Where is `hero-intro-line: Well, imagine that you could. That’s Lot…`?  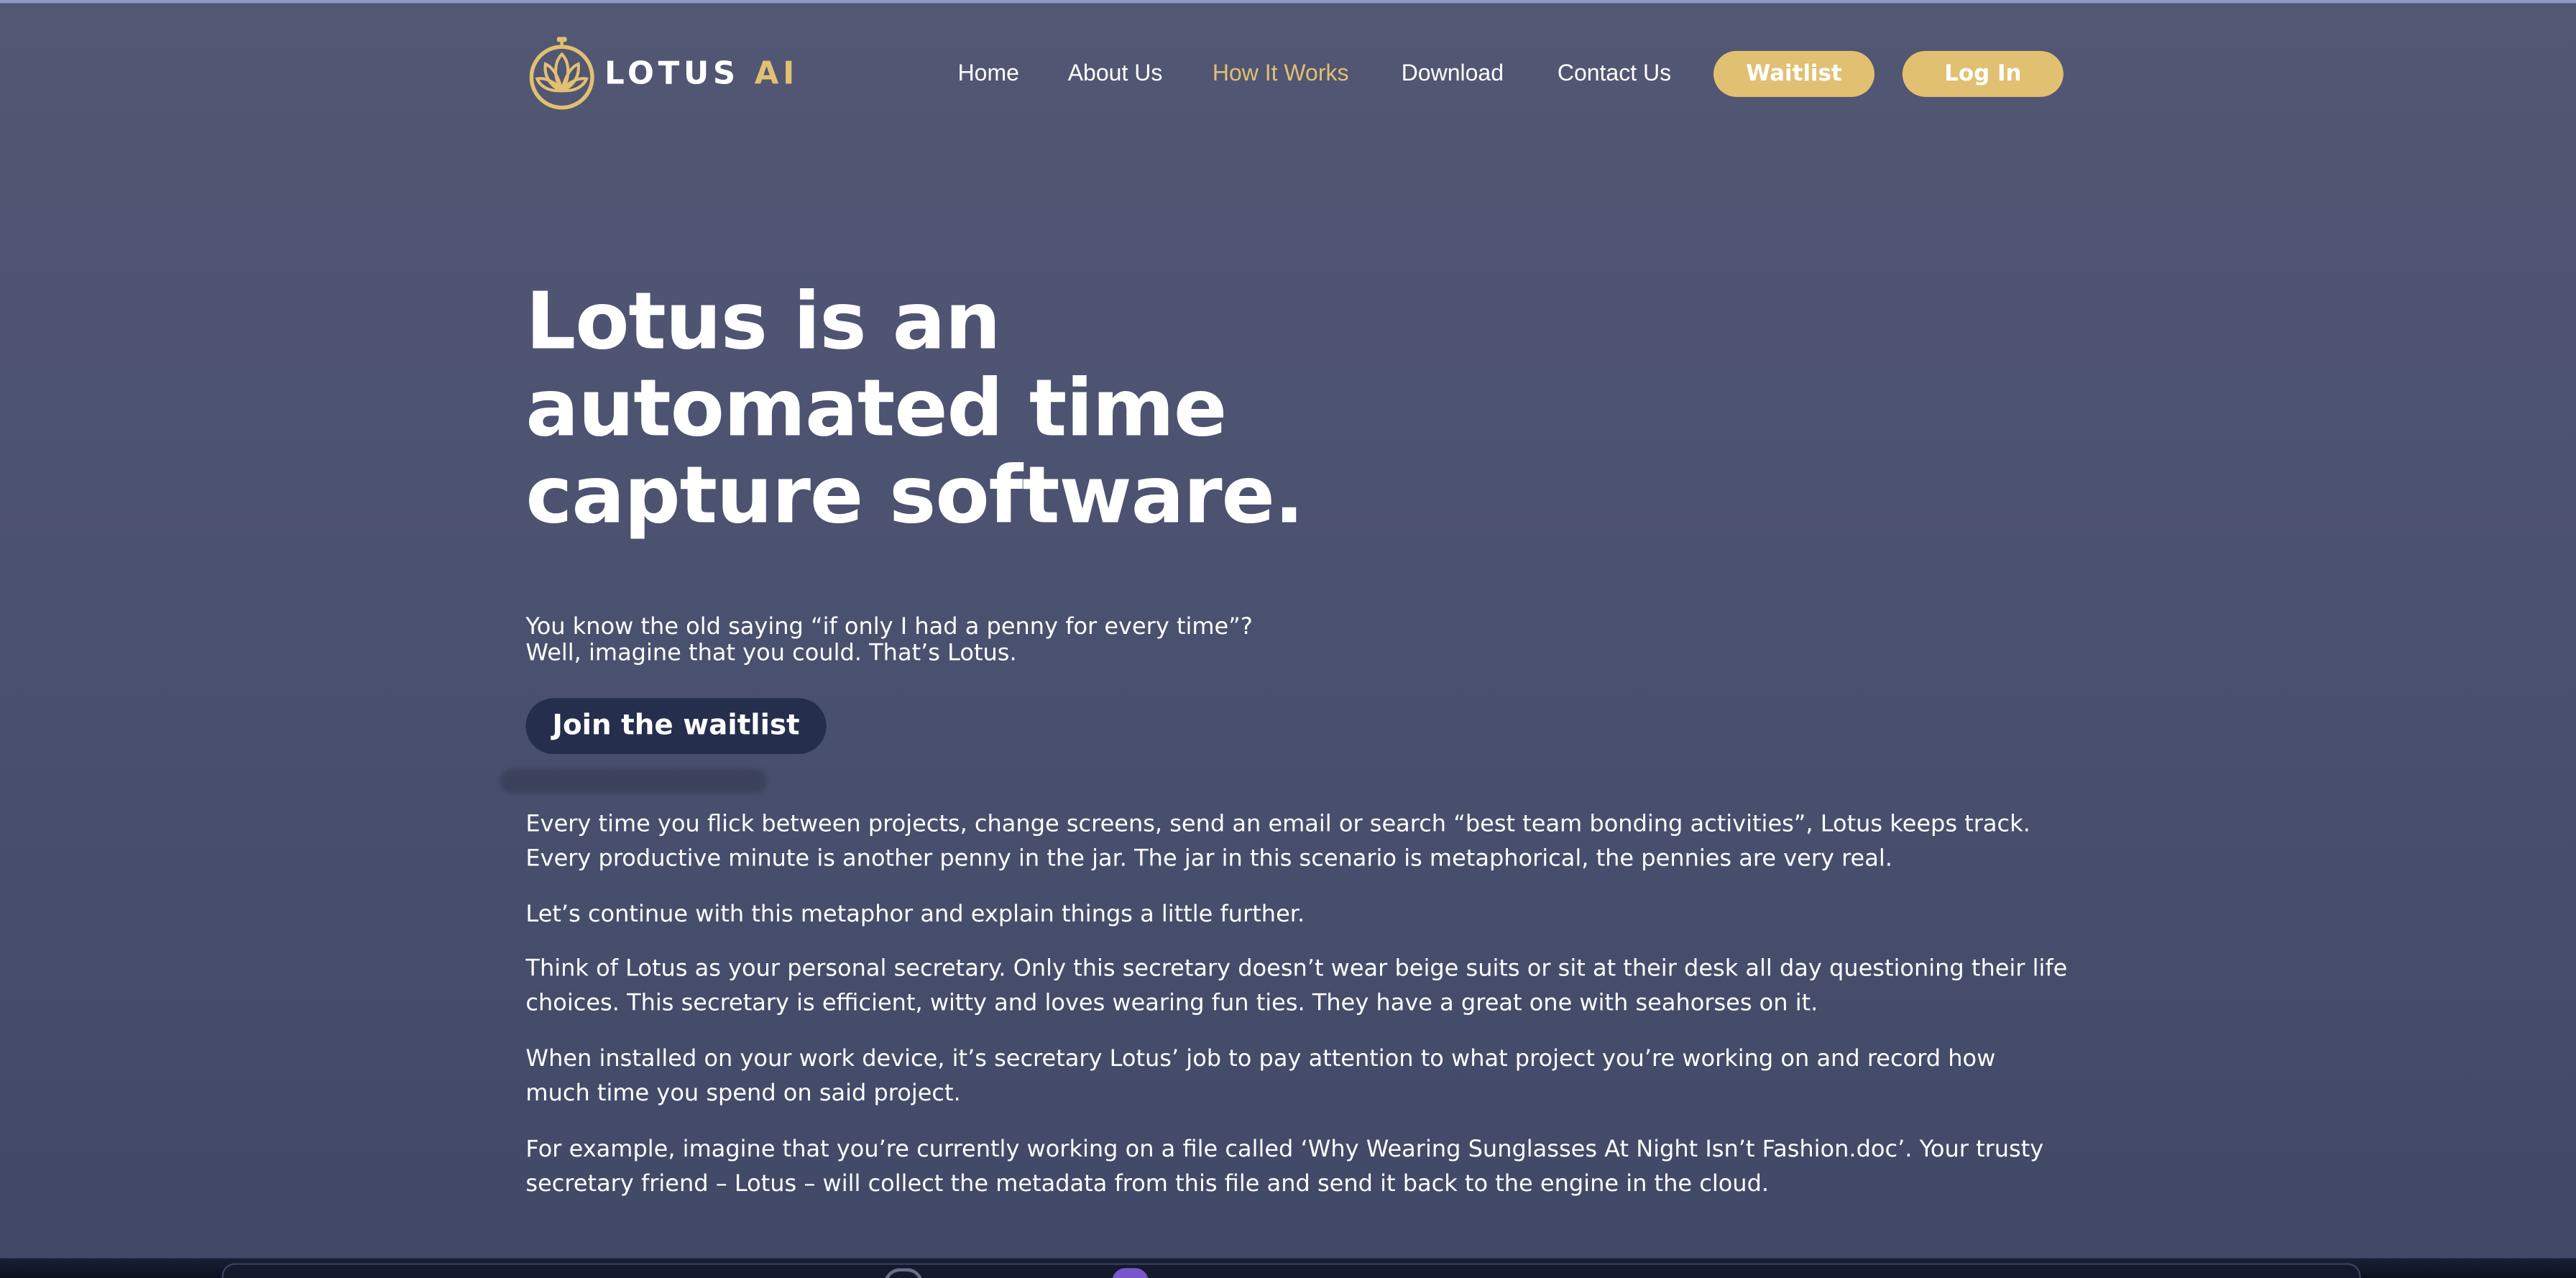
hero-intro-line: Well, imagine that you could. That’s Lot… is located at coordinates (771, 653).